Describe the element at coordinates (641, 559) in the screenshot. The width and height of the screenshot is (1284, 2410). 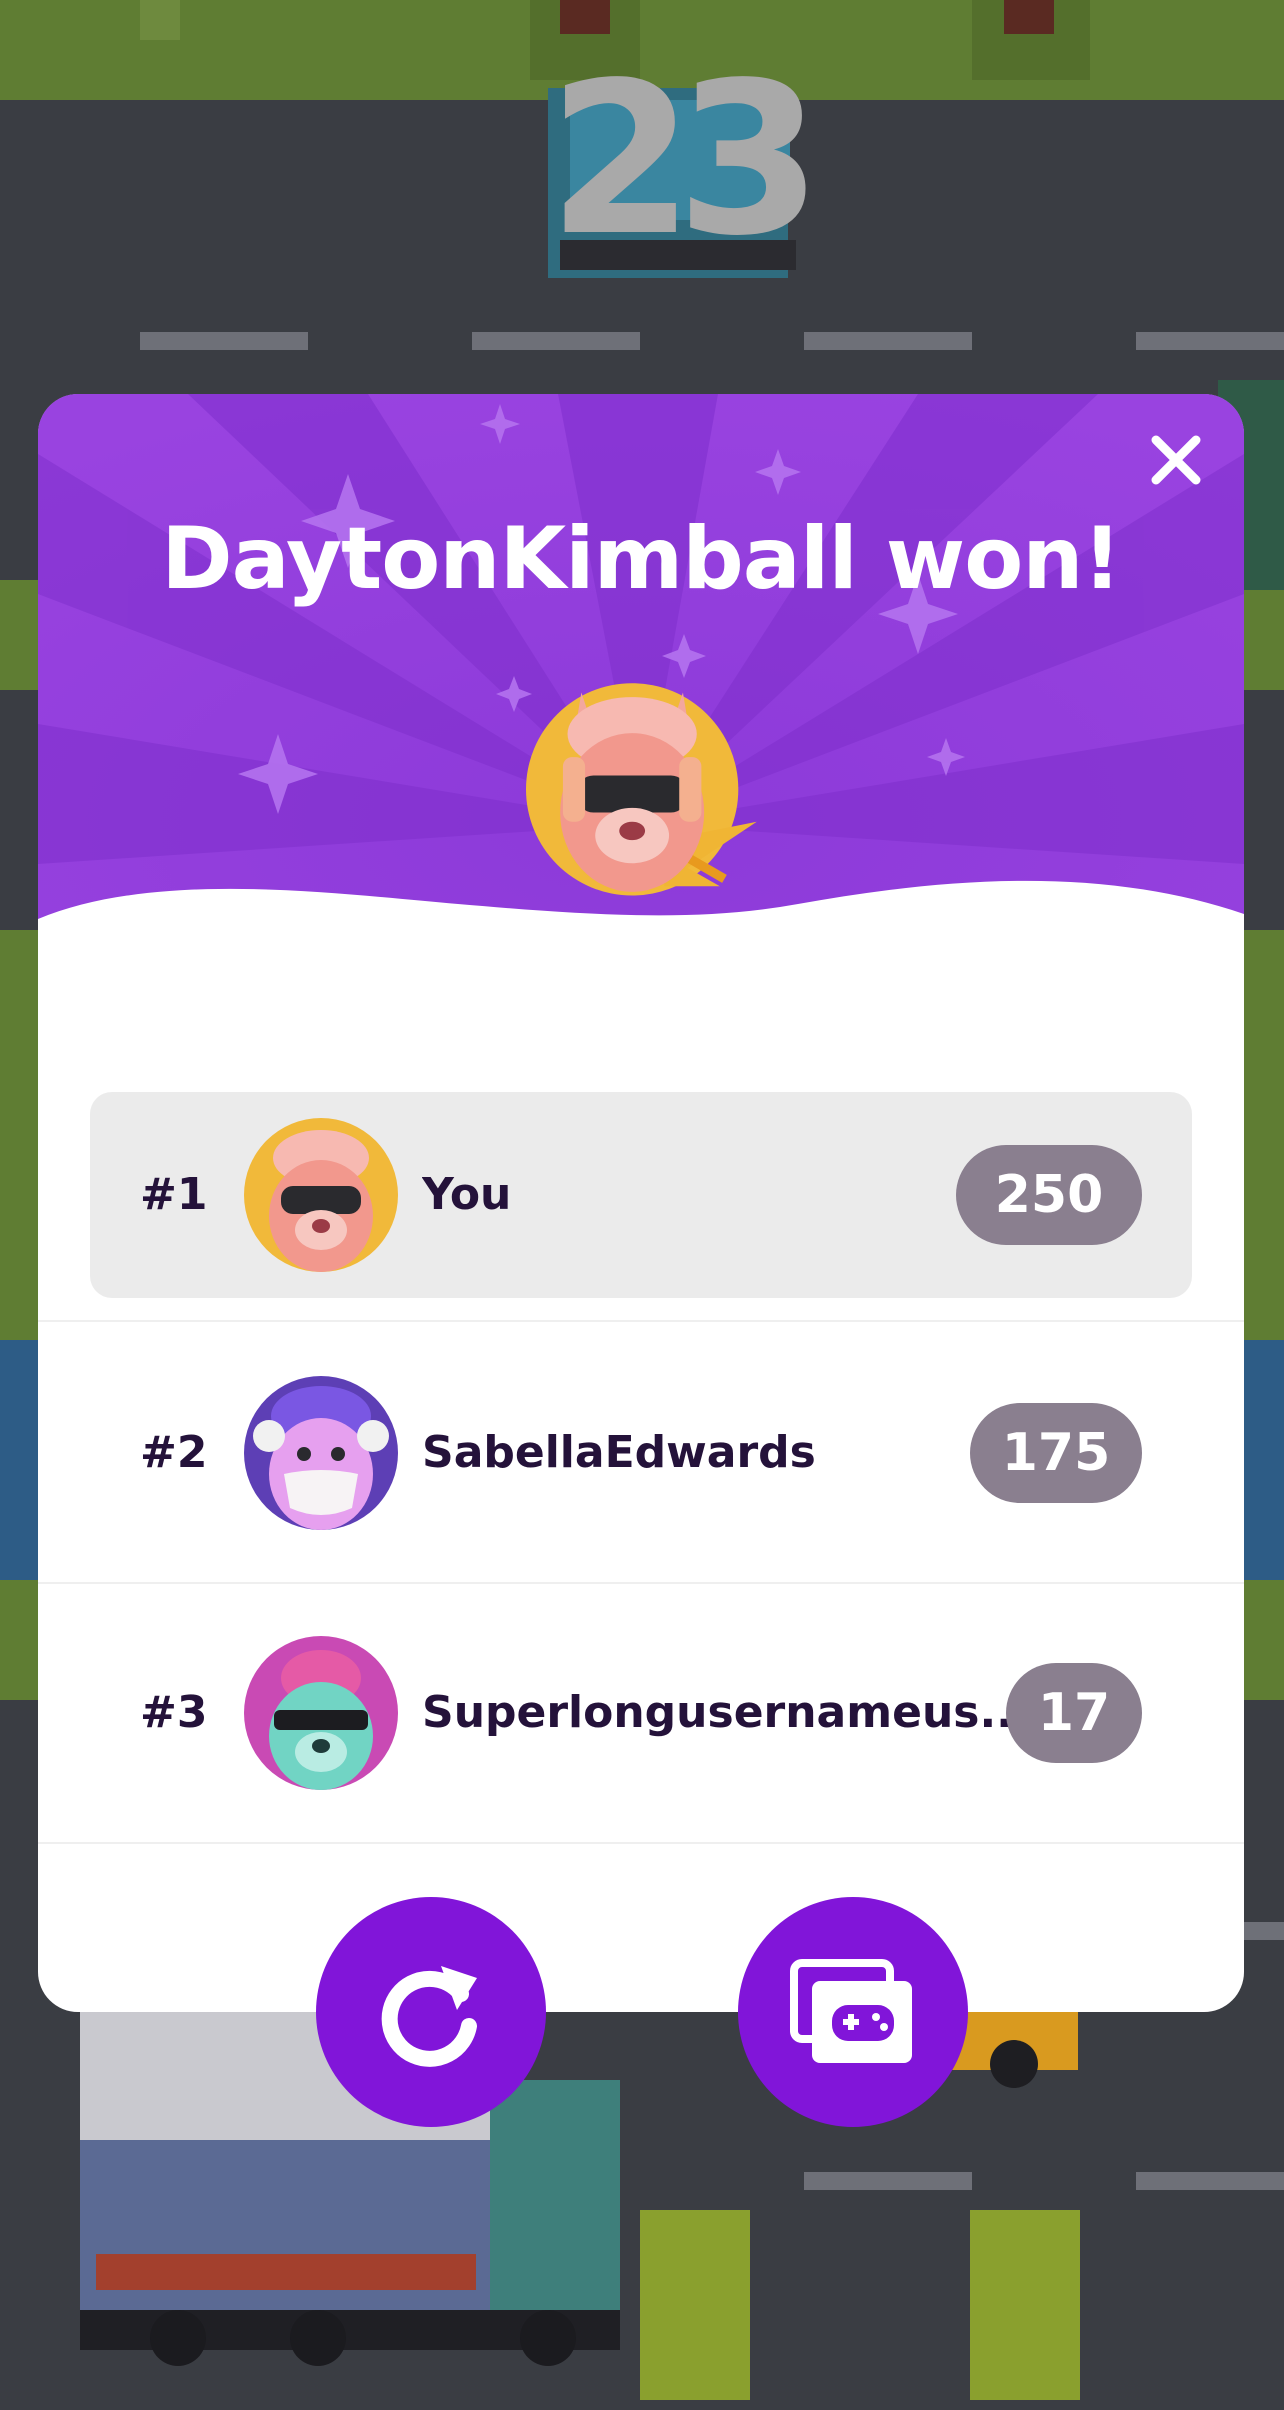
I see `winner-title: DaytonKimball won!` at that location.